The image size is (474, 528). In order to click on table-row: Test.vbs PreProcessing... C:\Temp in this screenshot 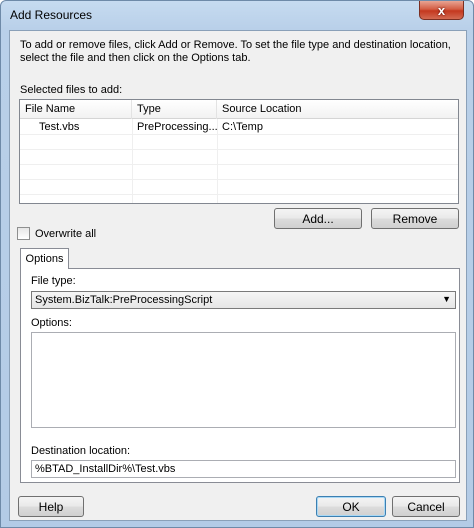, I will do `click(239, 128)`.